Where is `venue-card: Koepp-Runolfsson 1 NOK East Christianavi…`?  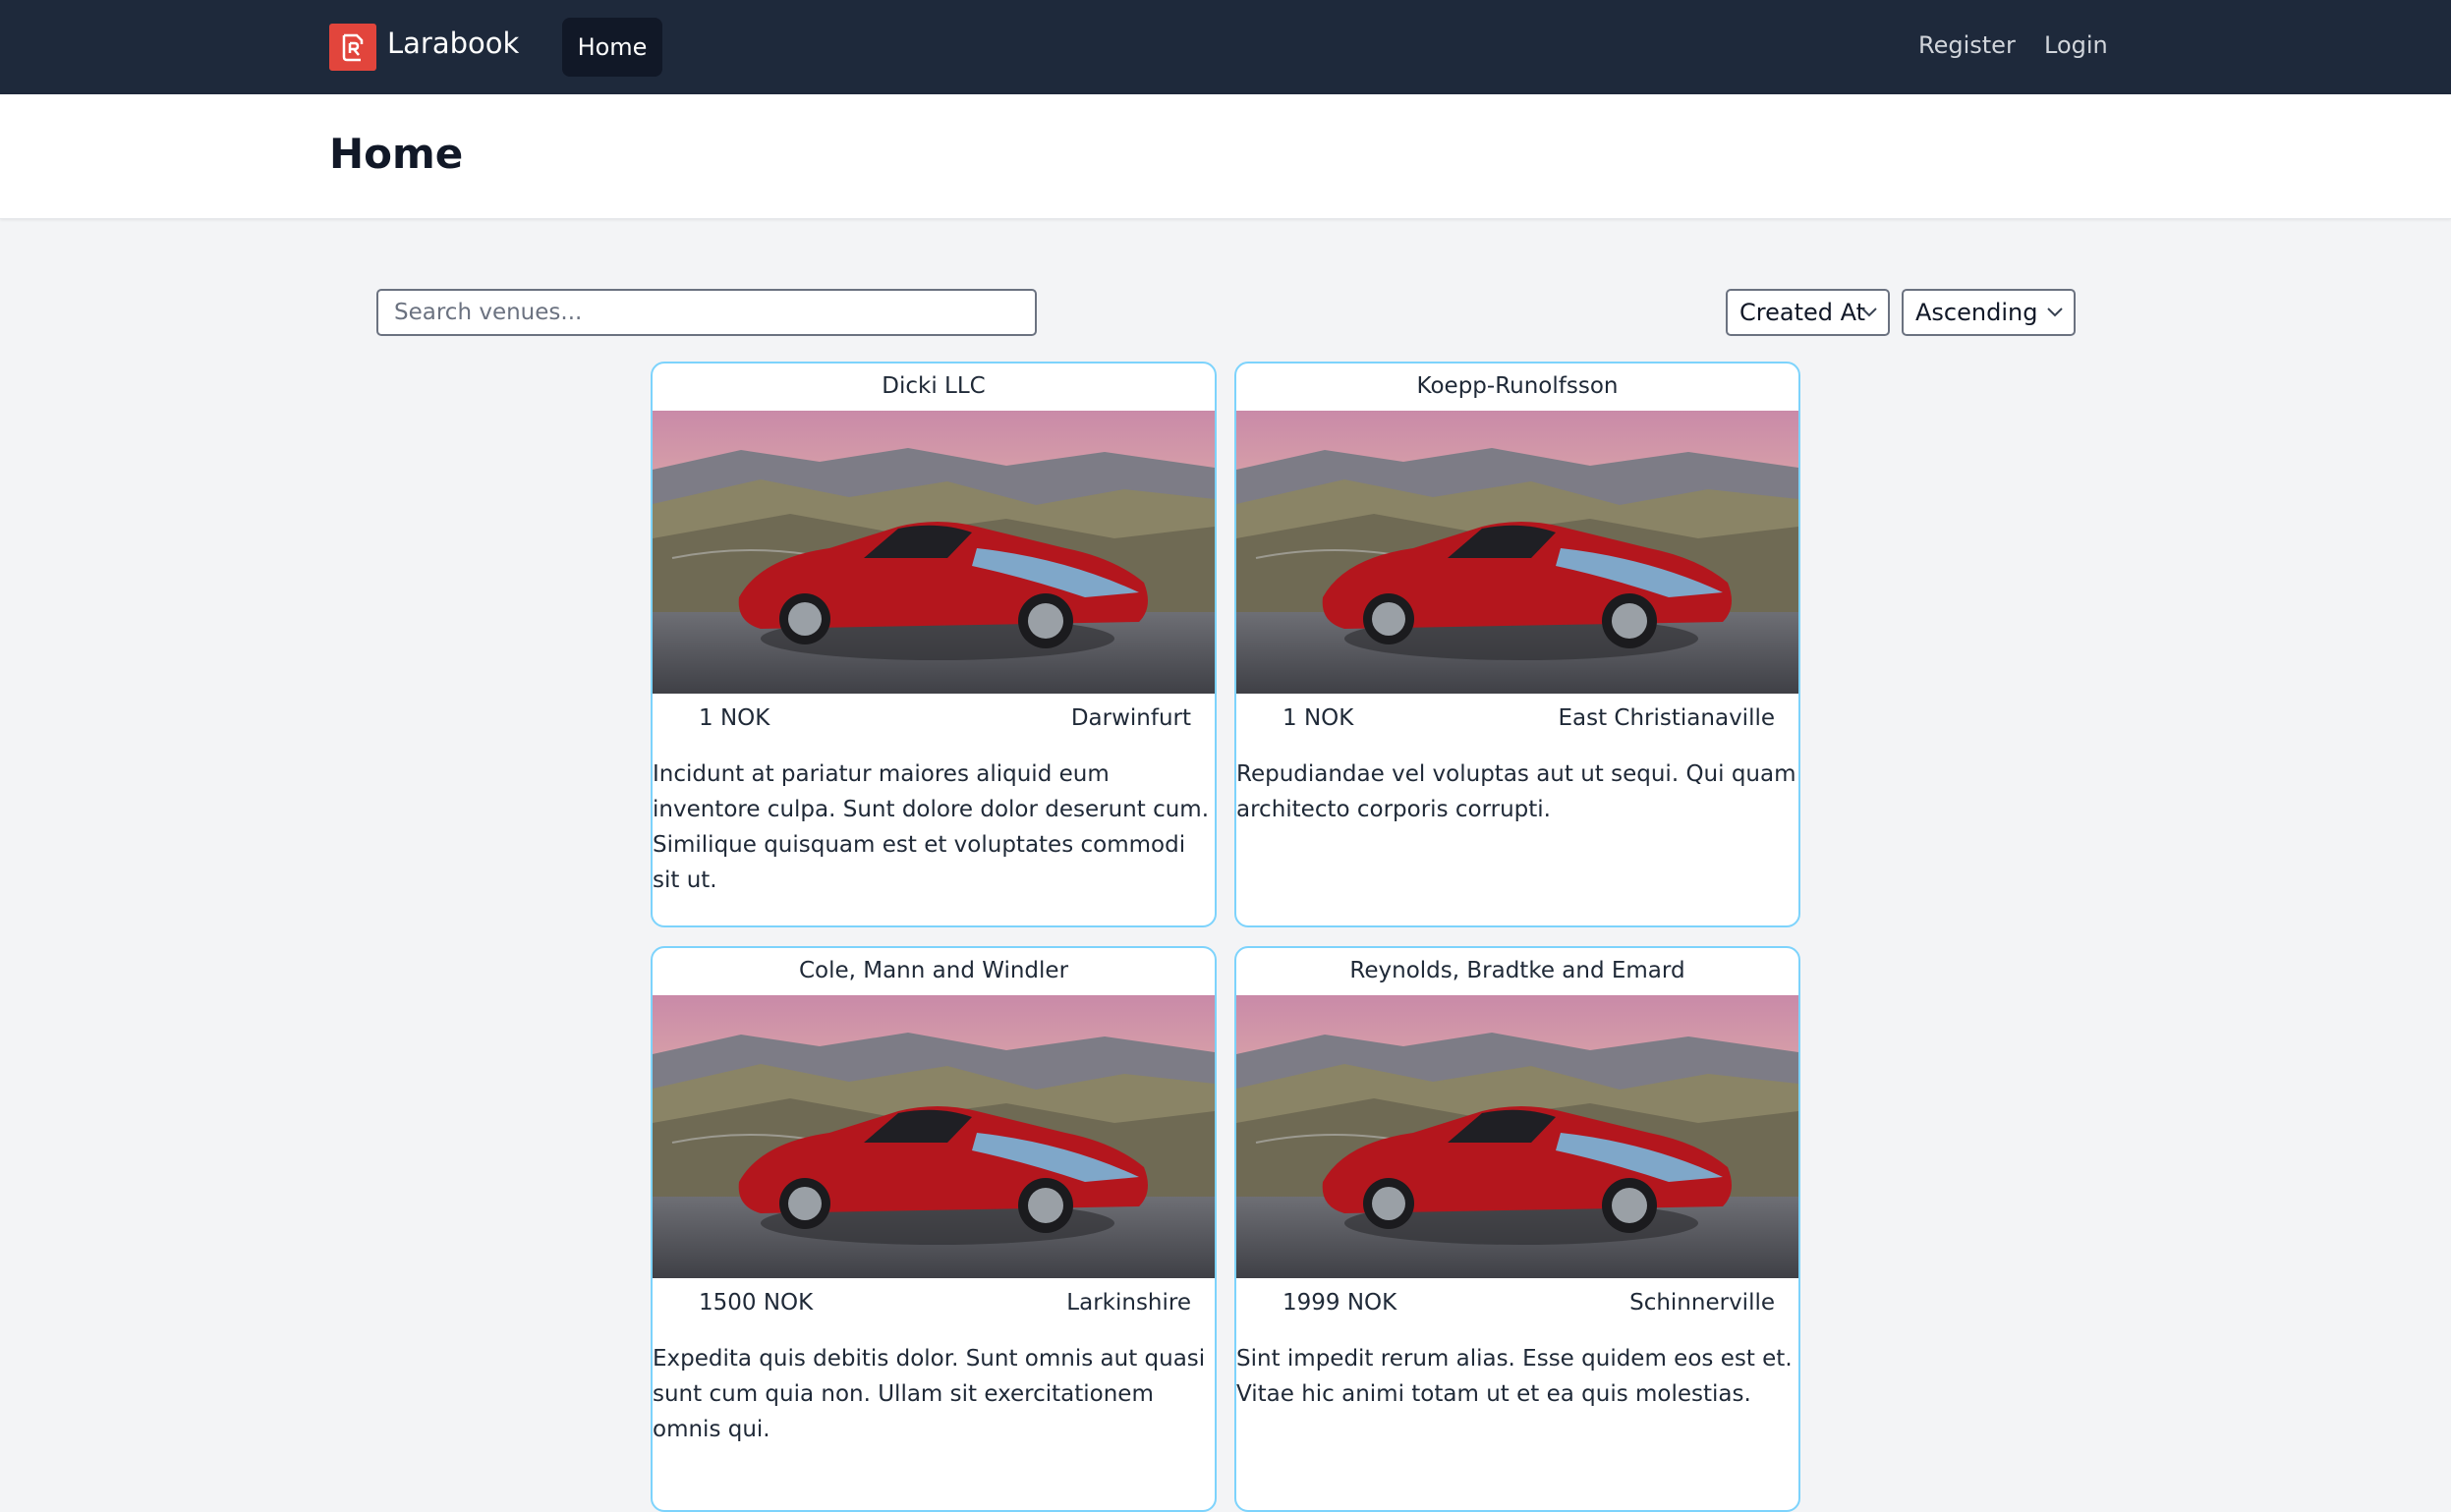 venue-card: Koepp-Runolfsson 1 NOK East Christianavi… is located at coordinates (1517, 644).